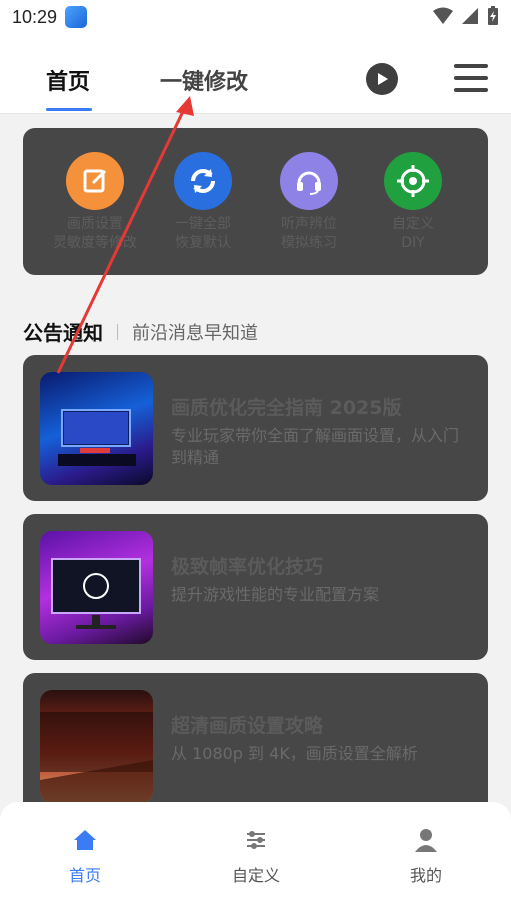 The width and height of the screenshot is (511, 908). I want to click on article-card: 画质优化完全指南 2025版 专业玩家带你全面了解画面设置，从入门到精通, so click(255, 428).